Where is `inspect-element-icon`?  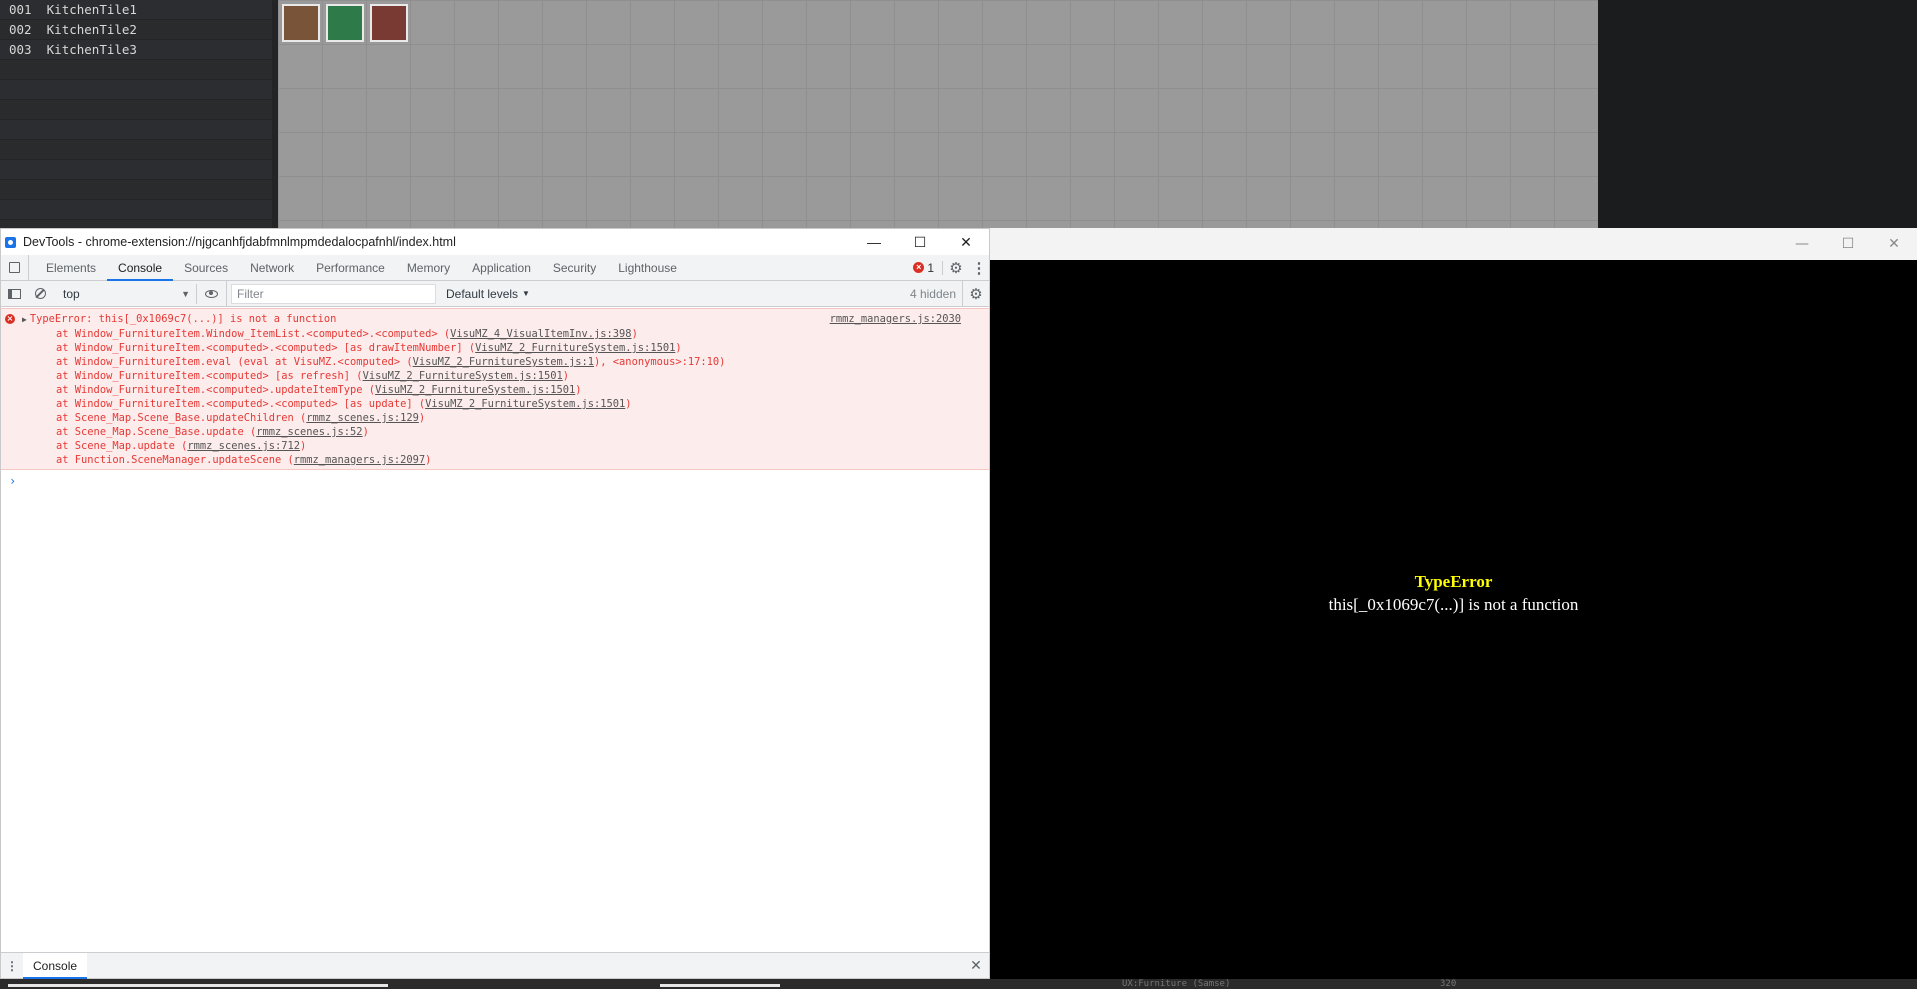
inspect-element-icon is located at coordinates (15, 267).